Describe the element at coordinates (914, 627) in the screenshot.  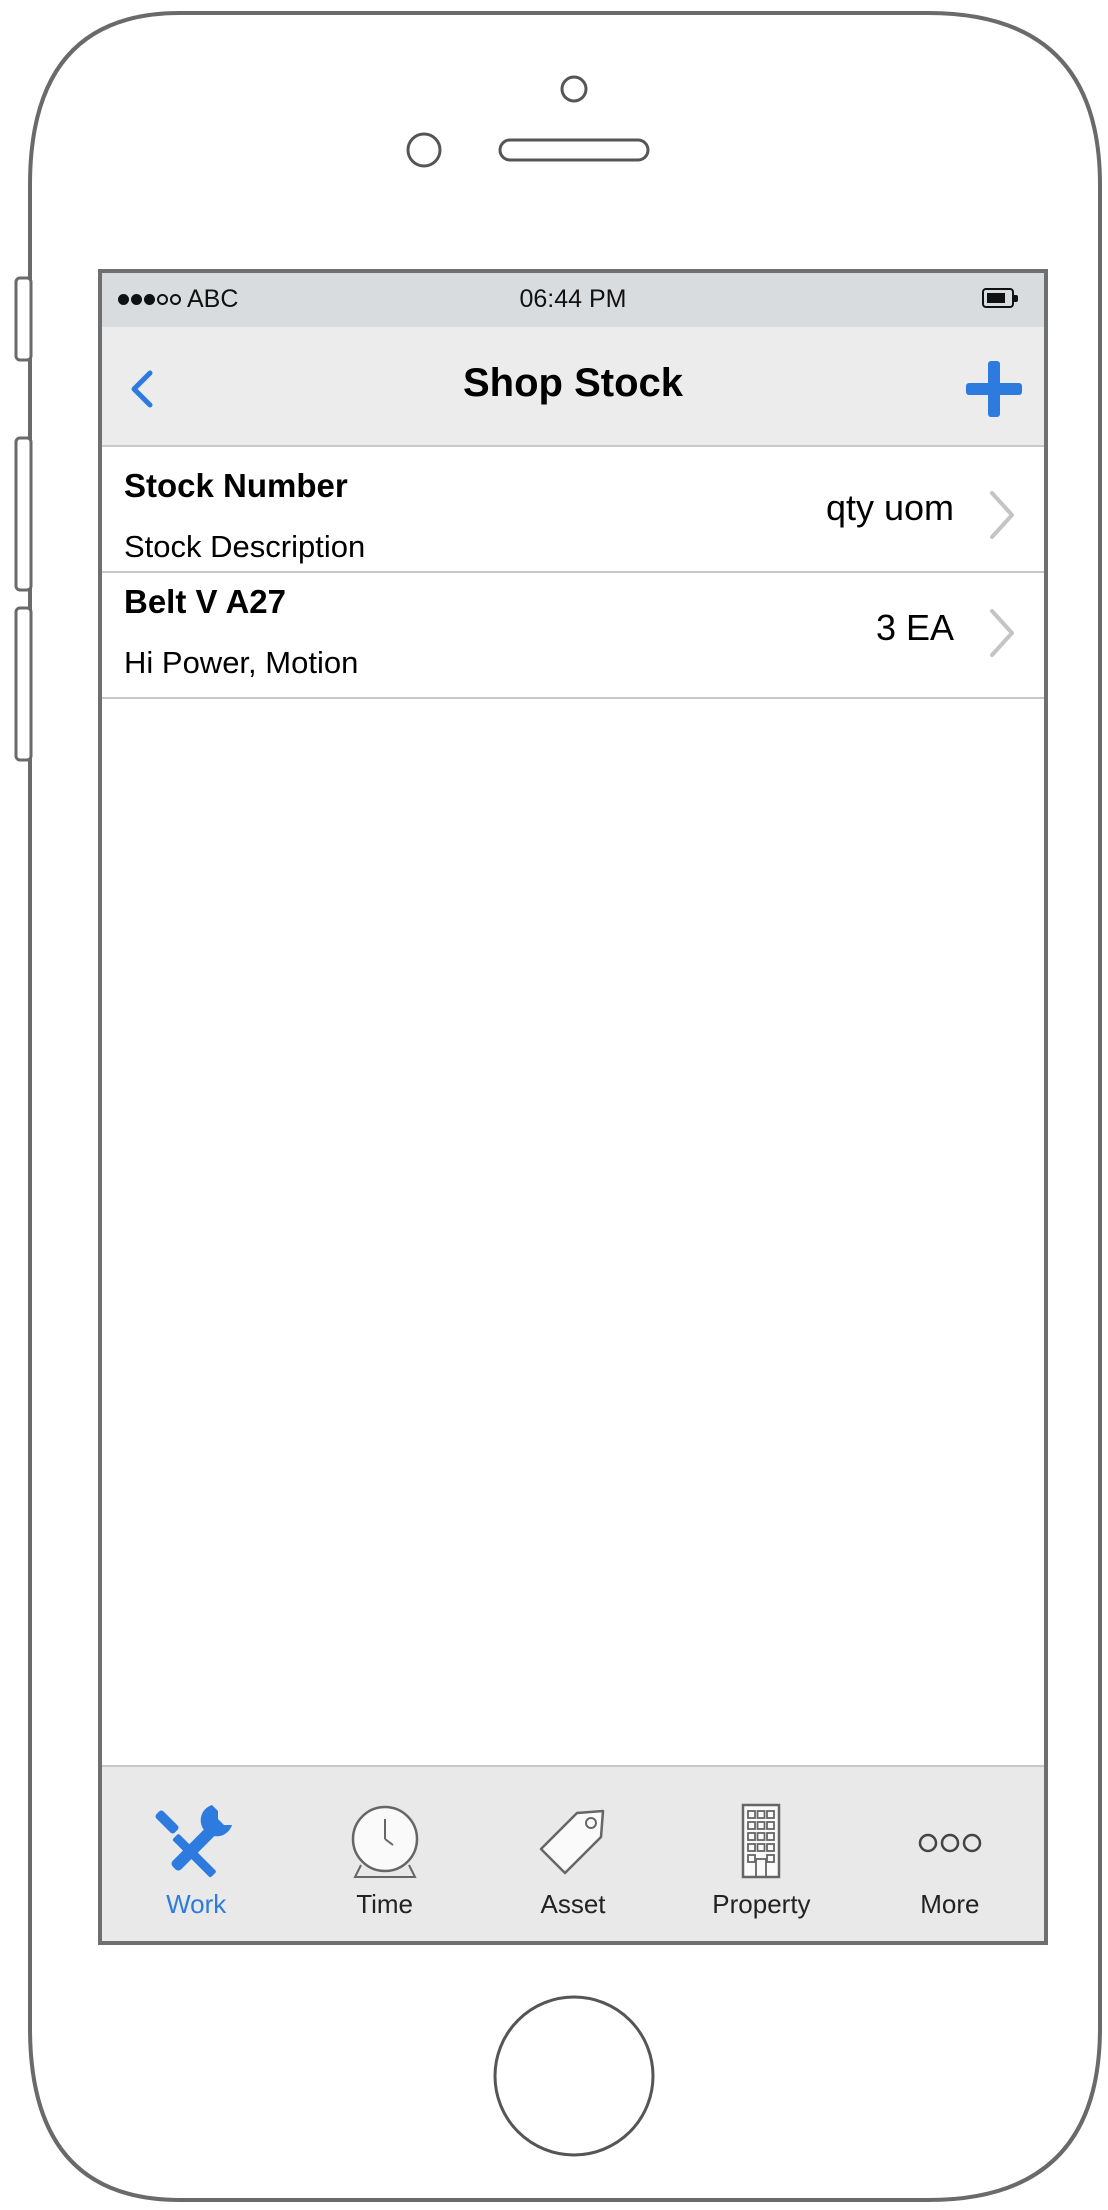
I see `stock-quantity: 3 EA` at that location.